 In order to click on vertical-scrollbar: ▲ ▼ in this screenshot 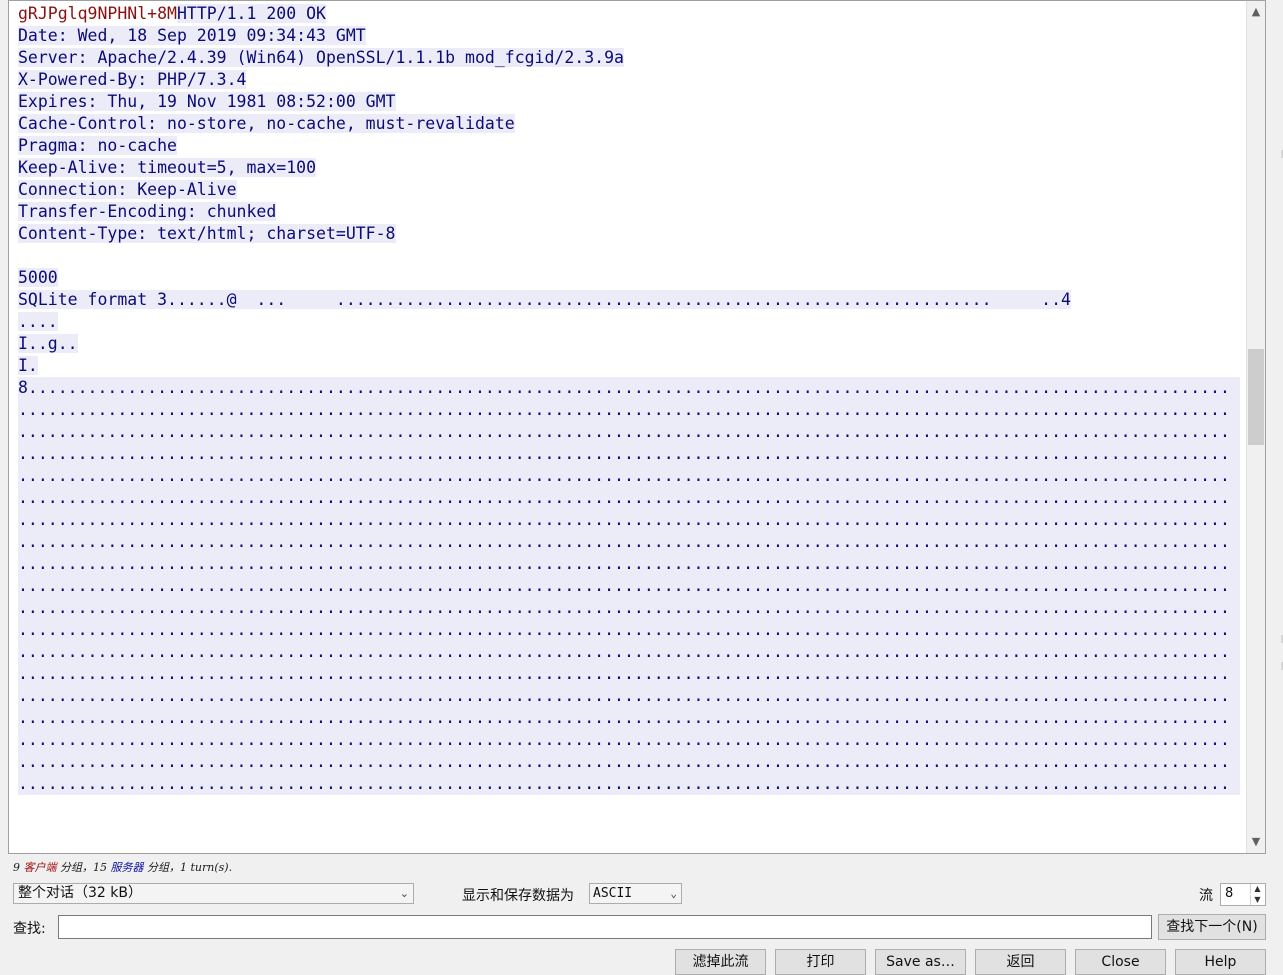, I will do `click(1255, 427)`.